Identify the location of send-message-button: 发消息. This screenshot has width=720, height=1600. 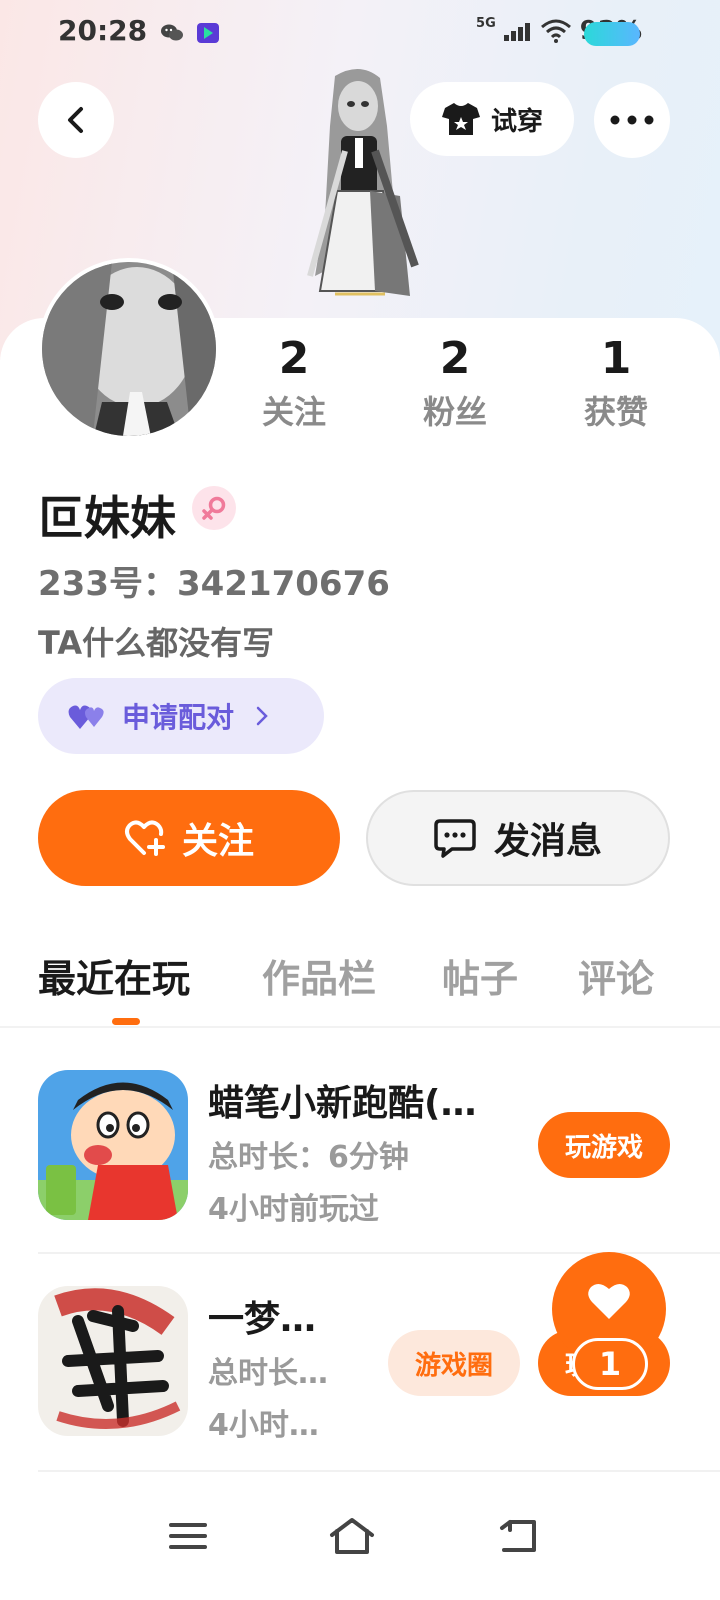
(518, 838).